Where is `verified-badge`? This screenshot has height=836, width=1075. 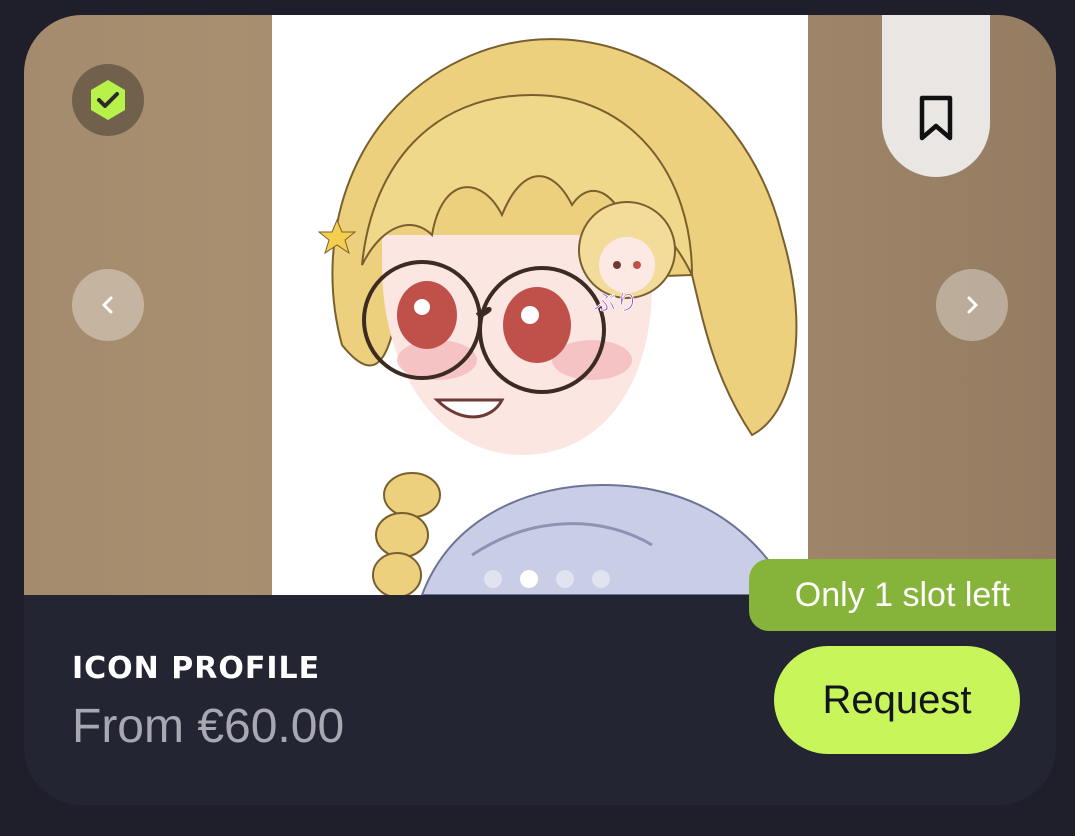 verified-badge is located at coordinates (108, 100).